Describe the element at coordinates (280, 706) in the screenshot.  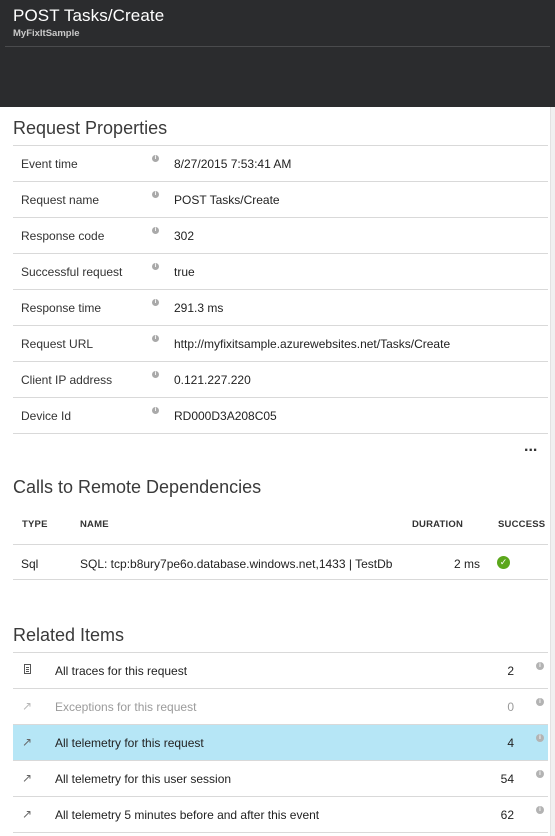
I see `related-item-exceptions: ↗ Exceptions for this request 0 i` at that location.